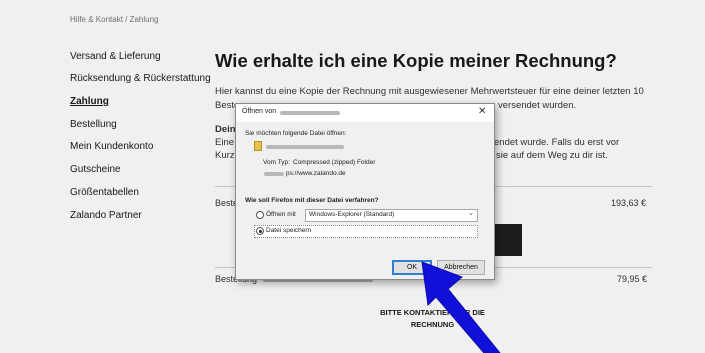 Image resolution: width=705 pixels, height=353 pixels. What do you see at coordinates (461, 307) in the screenshot?
I see `arrow-up-left-icon` at bounding box center [461, 307].